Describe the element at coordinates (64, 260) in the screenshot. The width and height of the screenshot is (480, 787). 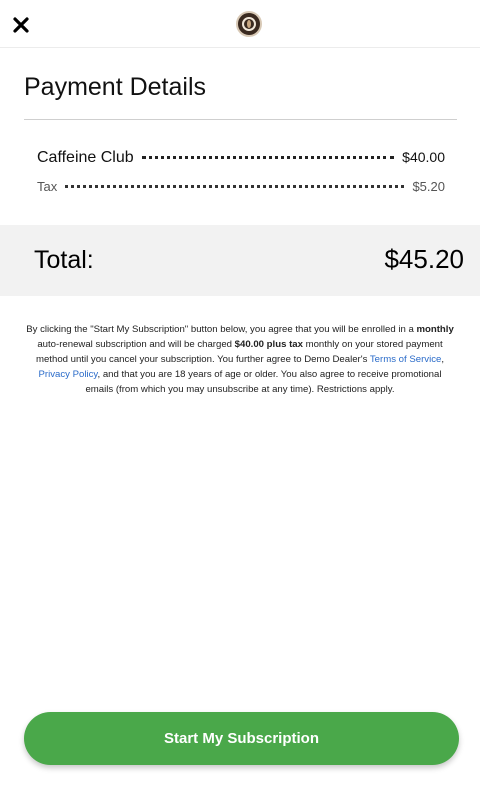
I see `total-label: Total:` at that location.